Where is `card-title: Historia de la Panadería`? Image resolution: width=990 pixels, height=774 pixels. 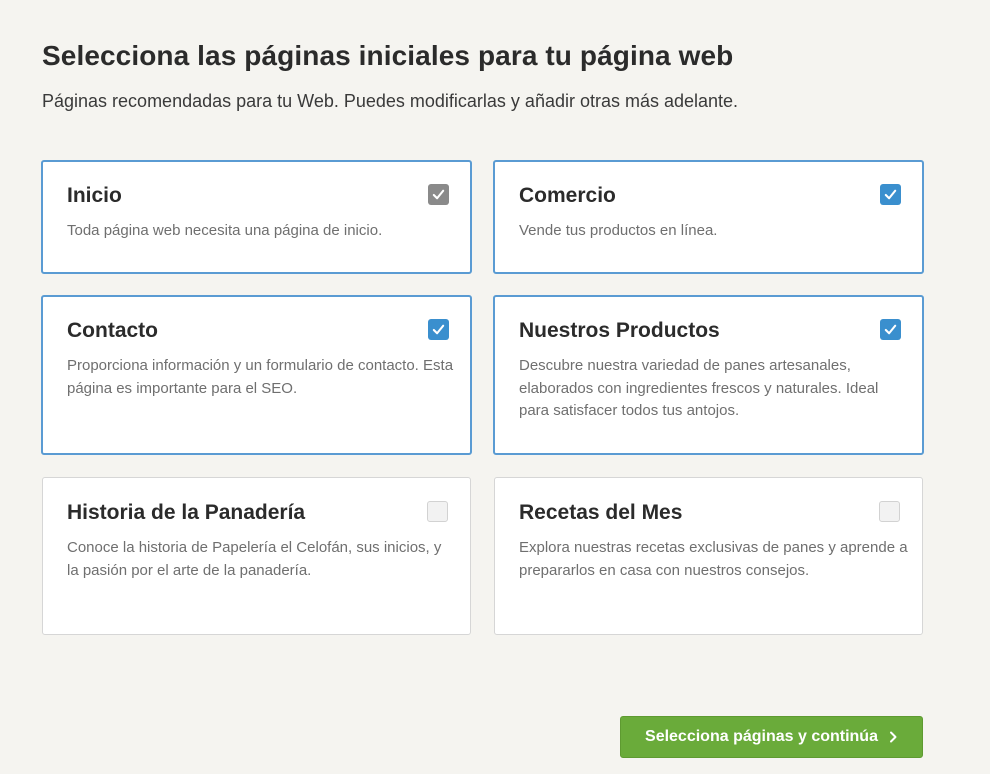
card-title: Historia de la Panadería is located at coordinates (186, 512).